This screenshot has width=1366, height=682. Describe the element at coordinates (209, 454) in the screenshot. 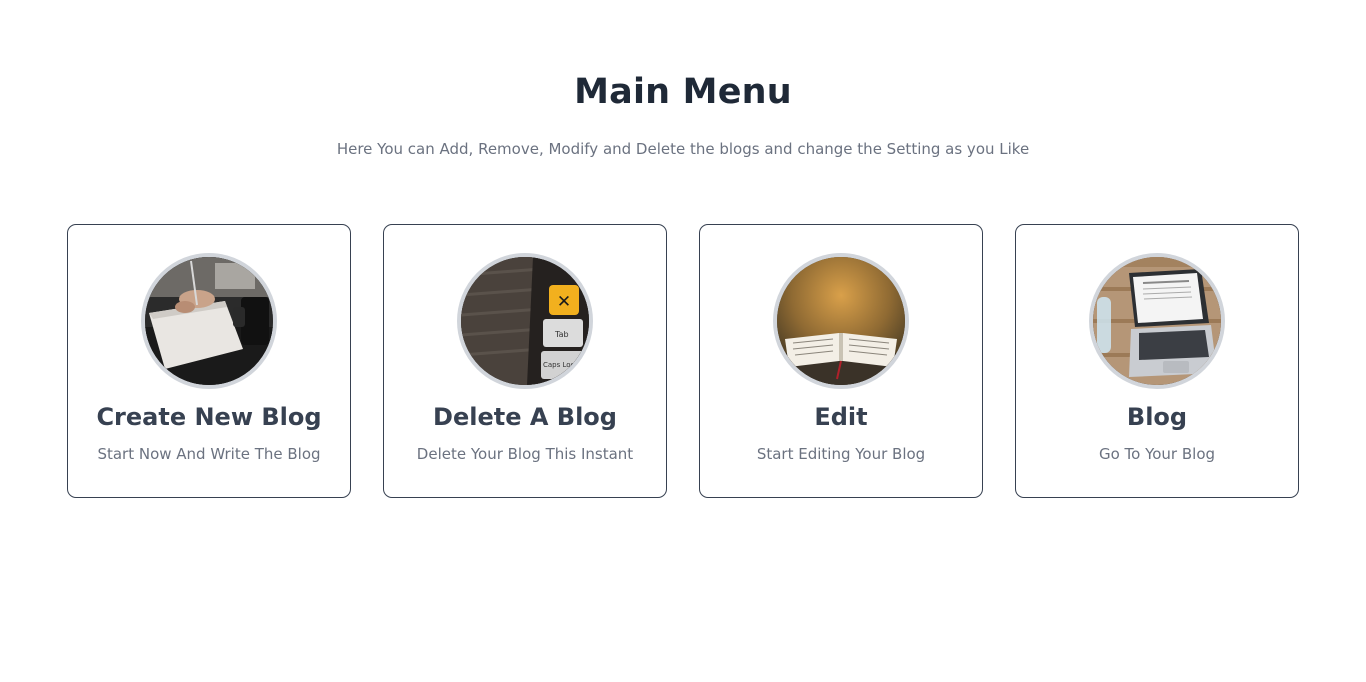

I see `card-description: Start Now And Write The Blog` at that location.